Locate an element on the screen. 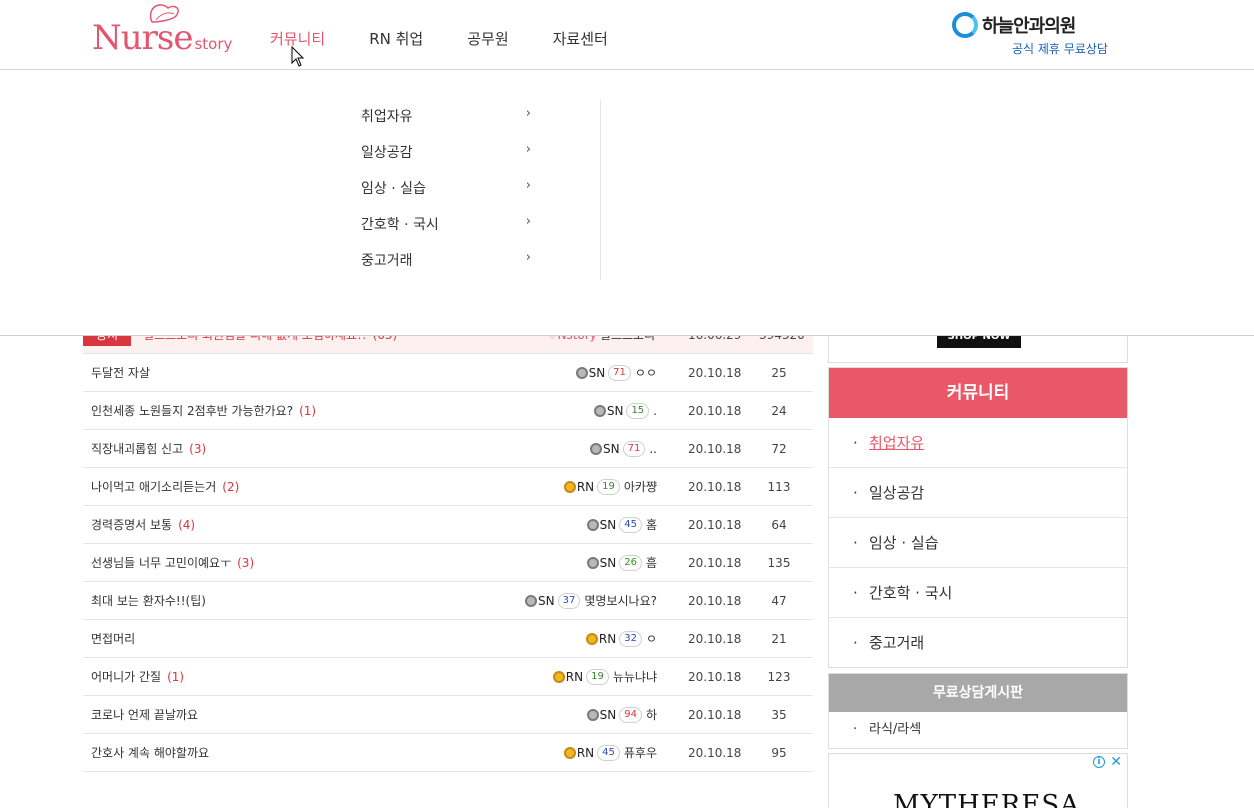 The image size is (1254, 808). comment-count: (1) is located at coordinates (176, 677).